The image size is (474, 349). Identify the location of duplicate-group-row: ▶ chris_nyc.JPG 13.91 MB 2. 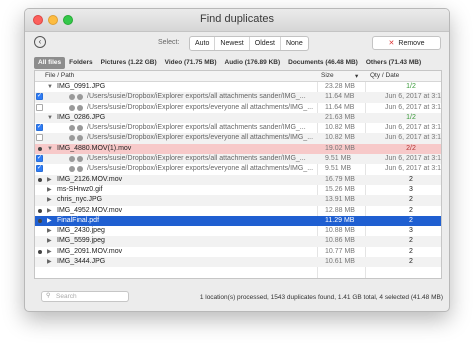
(238, 200).